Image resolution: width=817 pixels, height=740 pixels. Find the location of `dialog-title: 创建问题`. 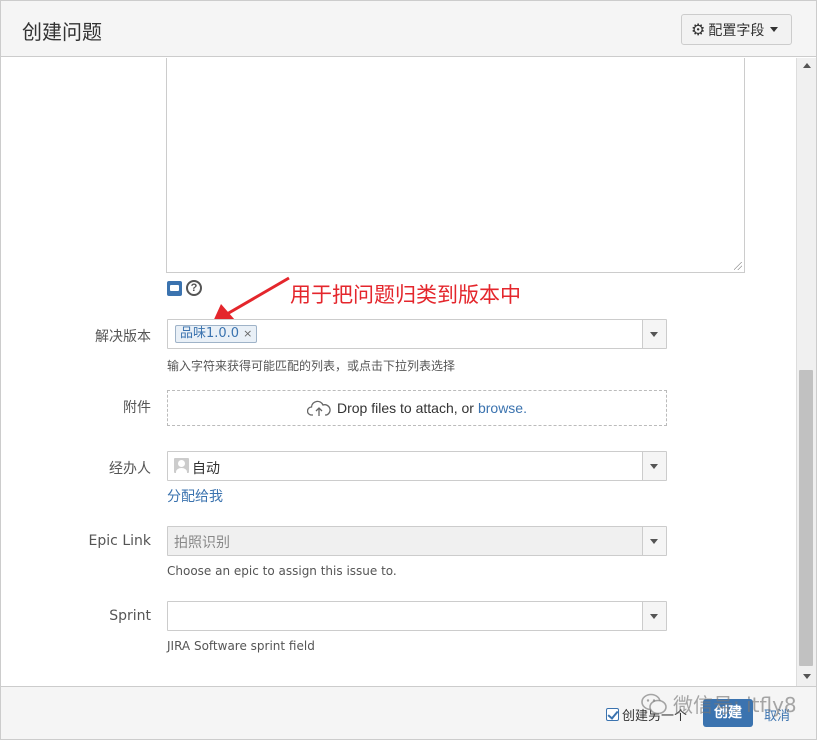

dialog-title: 创建问题 is located at coordinates (62, 32).